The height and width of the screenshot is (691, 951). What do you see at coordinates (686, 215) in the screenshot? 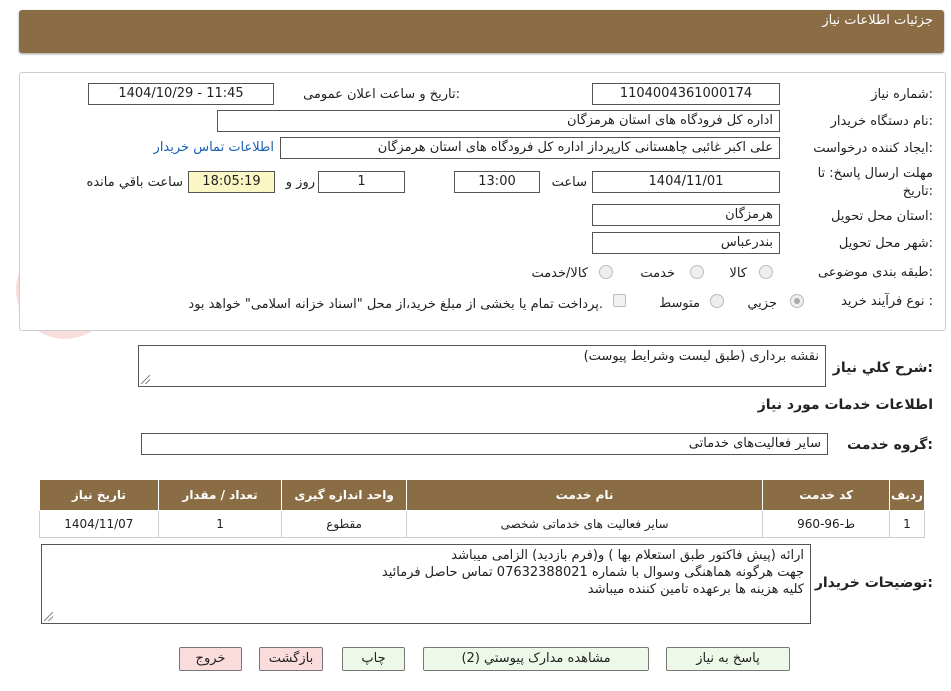
I see `province-field: هرمزگان` at bounding box center [686, 215].